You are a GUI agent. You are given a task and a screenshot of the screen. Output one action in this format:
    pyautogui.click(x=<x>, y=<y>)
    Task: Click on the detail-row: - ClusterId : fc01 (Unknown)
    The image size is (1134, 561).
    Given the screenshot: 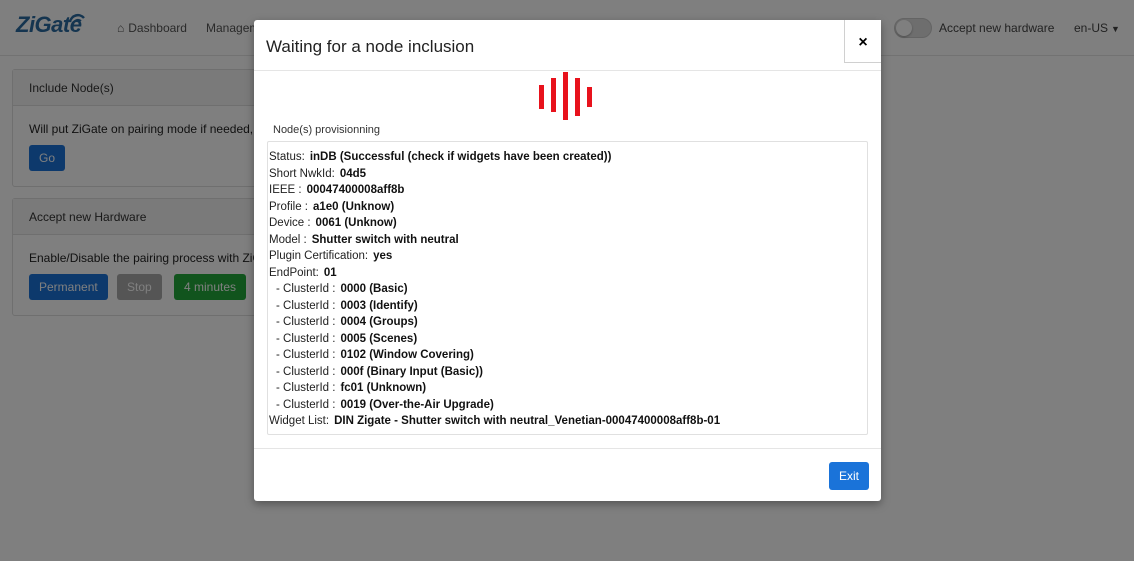 What is the action you would take?
    pyautogui.click(x=567, y=388)
    